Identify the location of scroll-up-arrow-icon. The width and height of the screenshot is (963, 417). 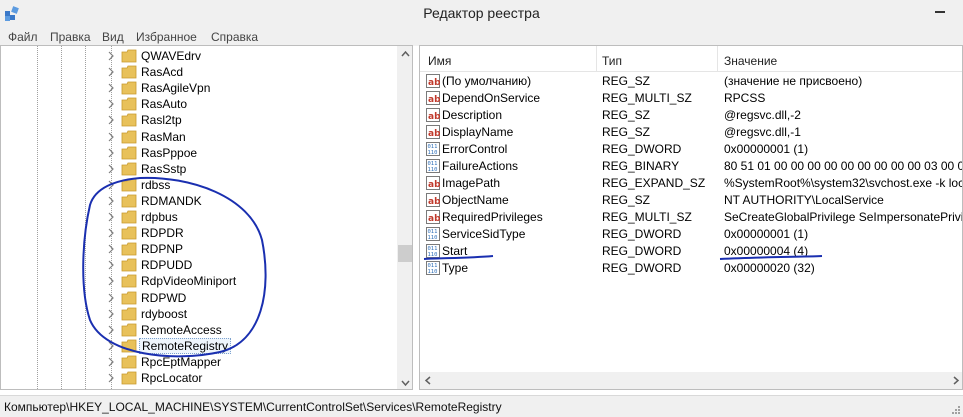
(405, 54).